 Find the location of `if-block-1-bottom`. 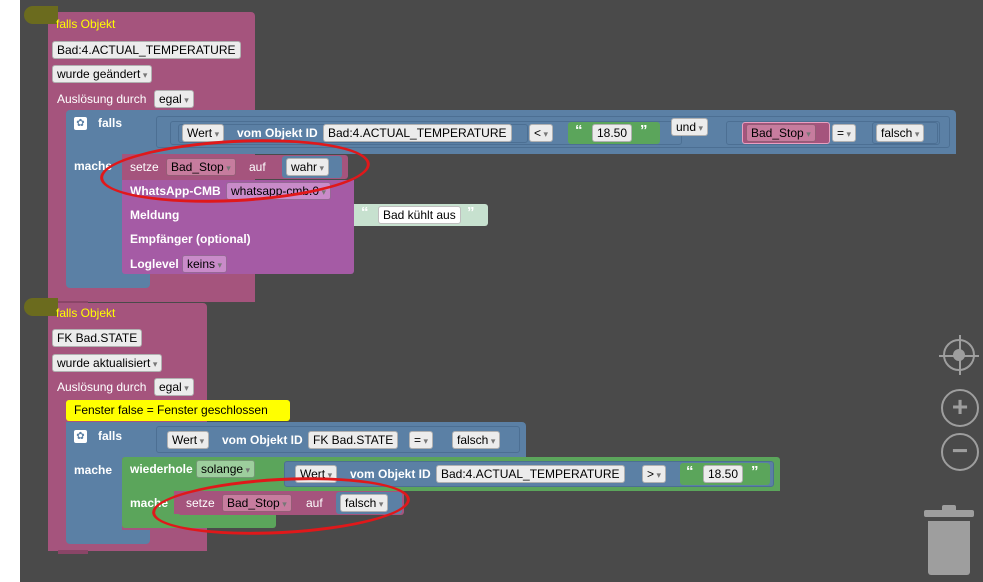

if-block-1-bottom is located at coordinates (108, 280).